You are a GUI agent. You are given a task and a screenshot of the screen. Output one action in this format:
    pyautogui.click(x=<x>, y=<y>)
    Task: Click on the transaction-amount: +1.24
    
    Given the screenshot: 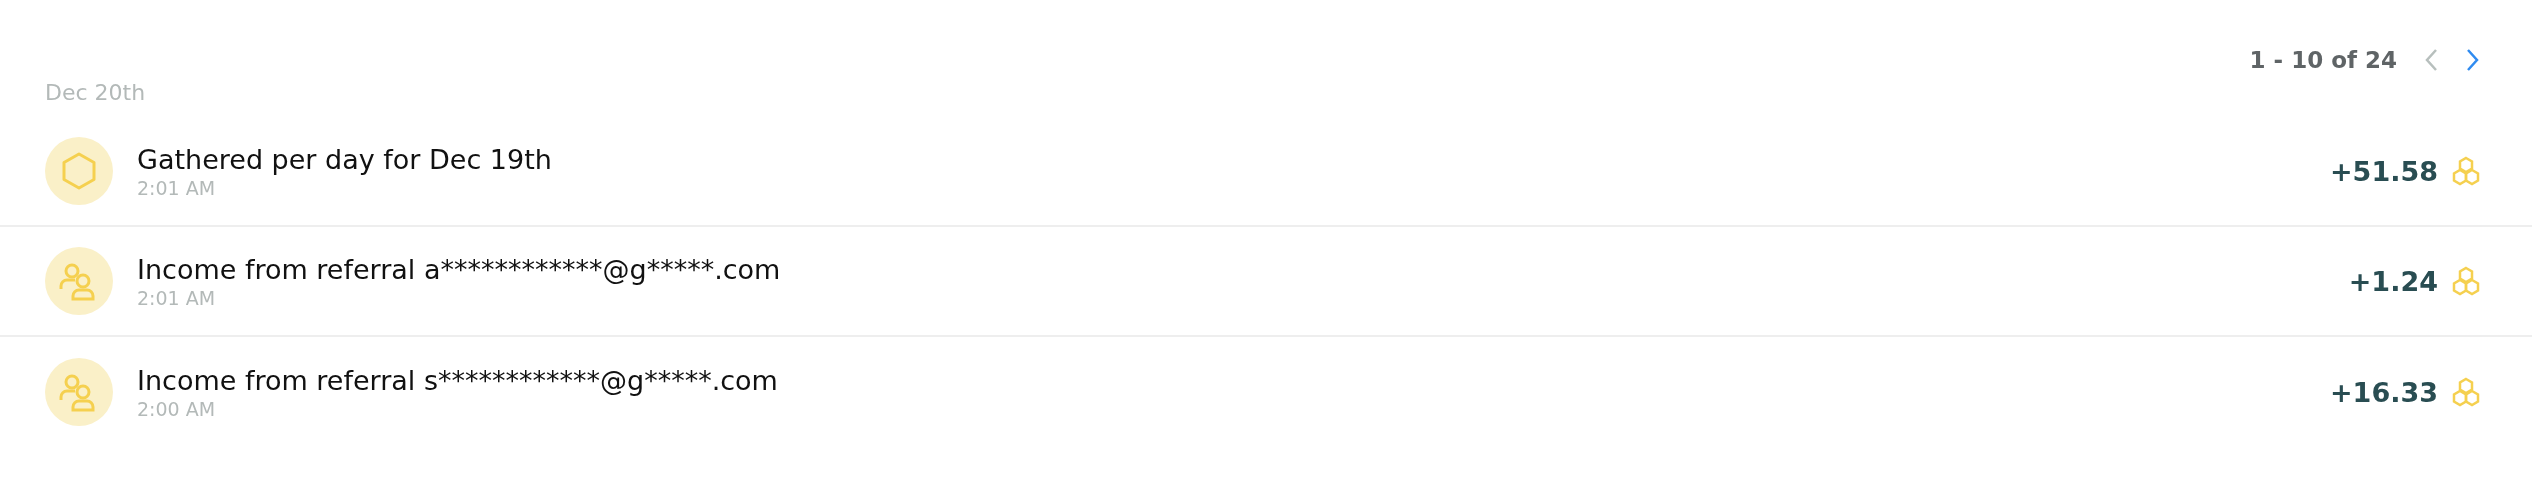 What is the action you would take?
    pyautogui.click(x=2393, y=281)
    